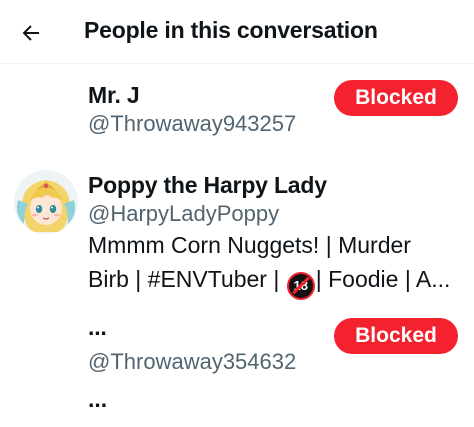 The image size is (474, 427). Describe the element at coordinates (249, 245) in the screenshot. I see `bio-text: Mmmm Corn Nuggets! | Murder` at that location.